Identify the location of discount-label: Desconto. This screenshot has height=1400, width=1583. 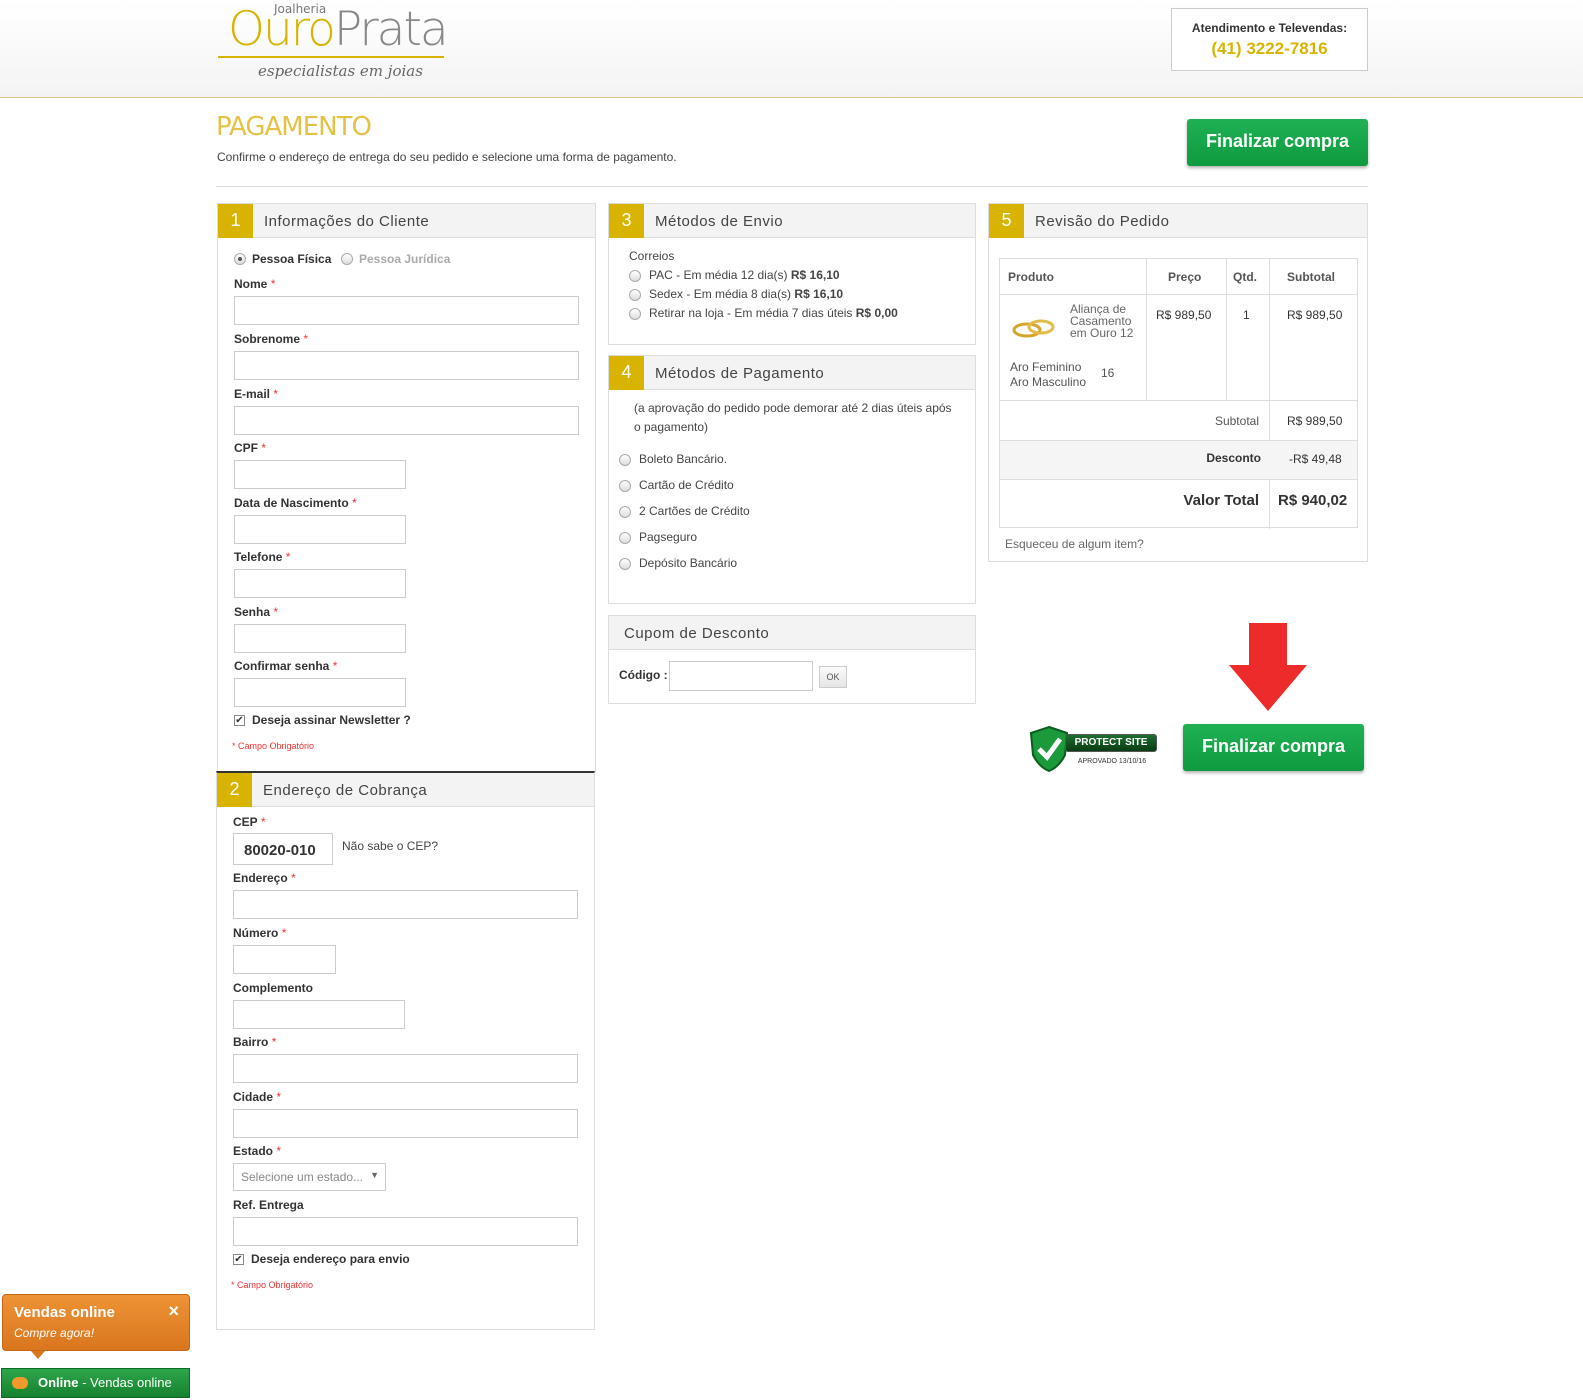
(1233, 458).